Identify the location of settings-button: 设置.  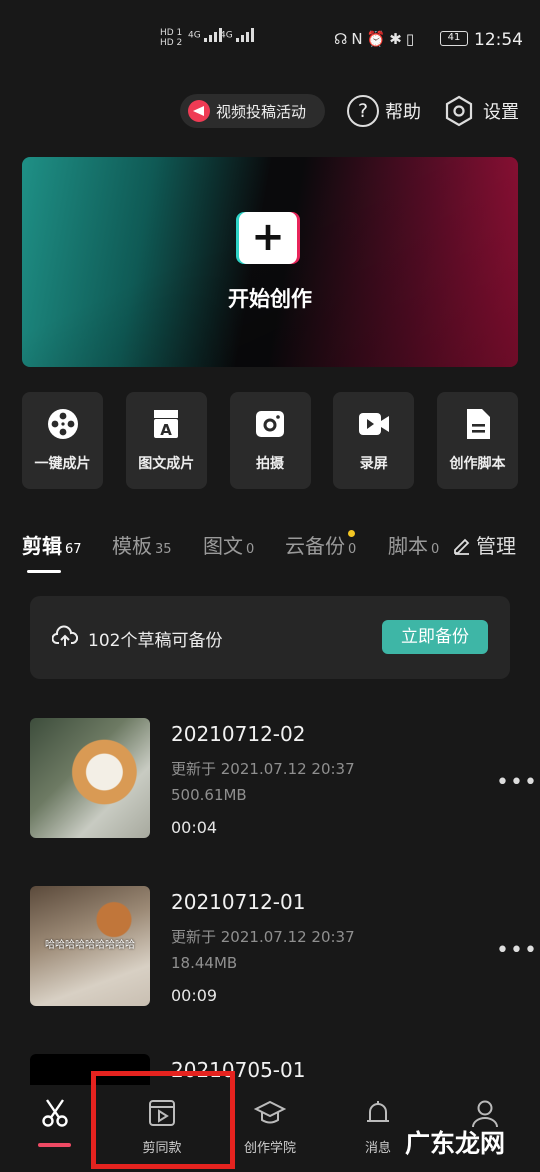
(481, 111).